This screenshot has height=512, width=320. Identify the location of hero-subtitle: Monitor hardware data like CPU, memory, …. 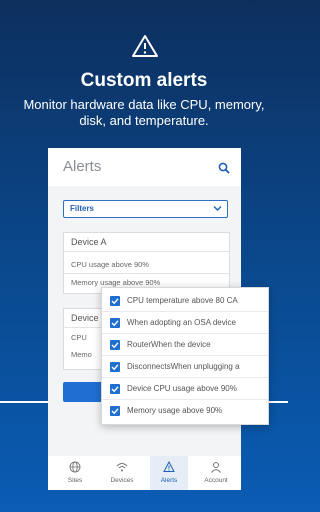
(144, 112).